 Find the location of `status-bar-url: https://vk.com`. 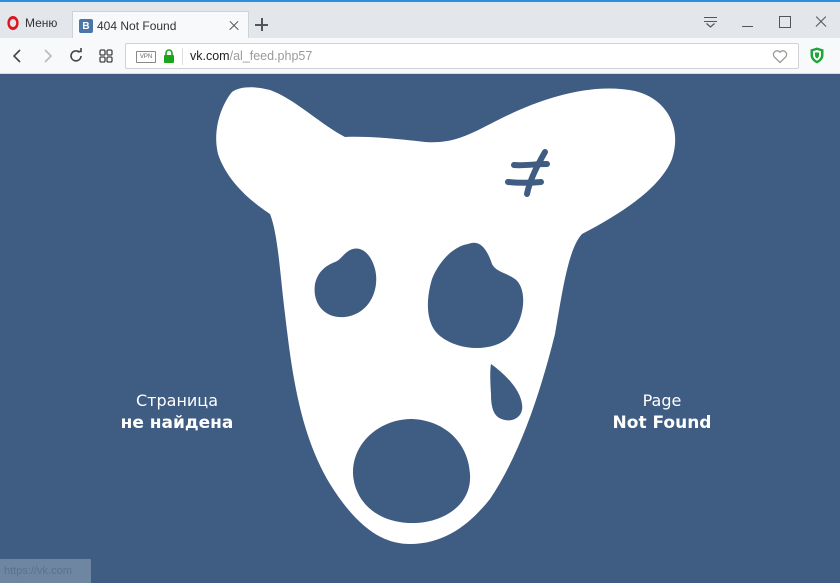

status-bar-url: https://vk.com is located at coordinates (45, 571).